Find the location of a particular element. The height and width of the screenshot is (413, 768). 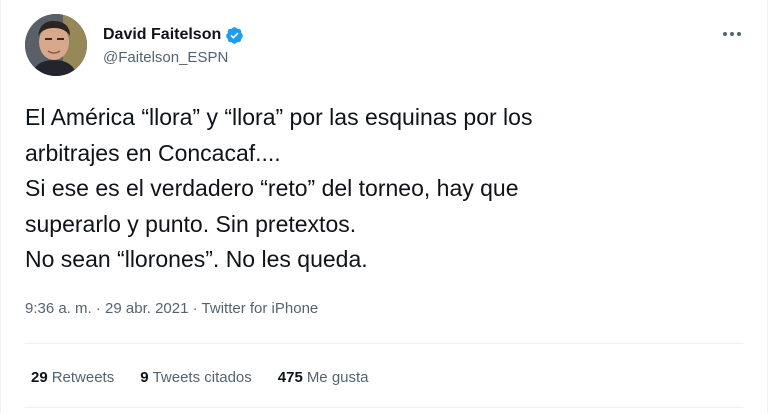

likes-label: Me gusta is located at coordinates (337, 377).